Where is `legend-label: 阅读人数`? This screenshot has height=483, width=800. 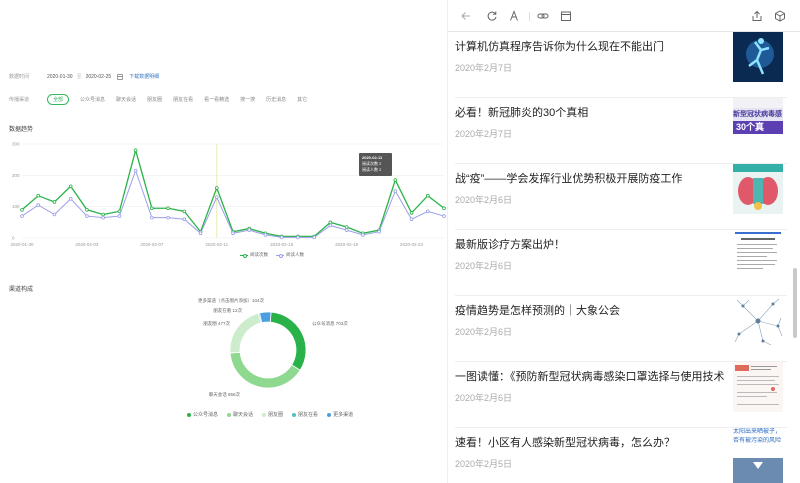 legend-label: 阅读人数 is located at coordinates (295, 254).